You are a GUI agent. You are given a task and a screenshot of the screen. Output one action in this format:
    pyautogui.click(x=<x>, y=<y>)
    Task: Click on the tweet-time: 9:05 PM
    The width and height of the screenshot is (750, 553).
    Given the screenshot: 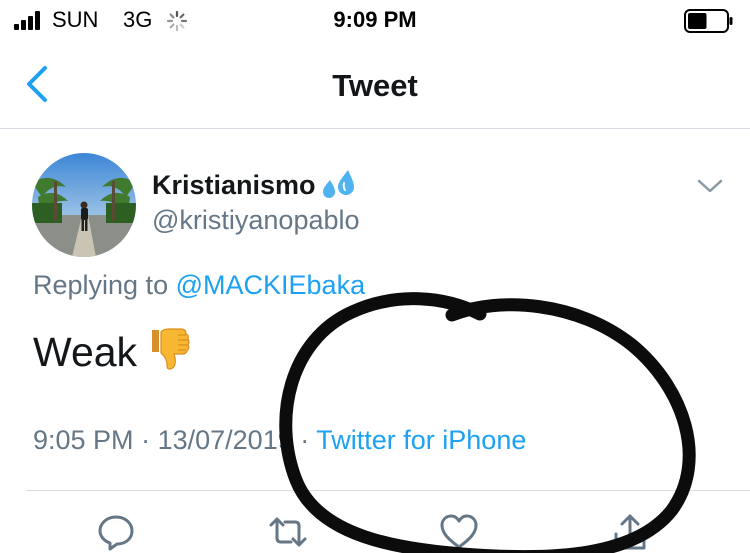 What is the action you would take?
    pyautogui.click(x=83, y=440)
    